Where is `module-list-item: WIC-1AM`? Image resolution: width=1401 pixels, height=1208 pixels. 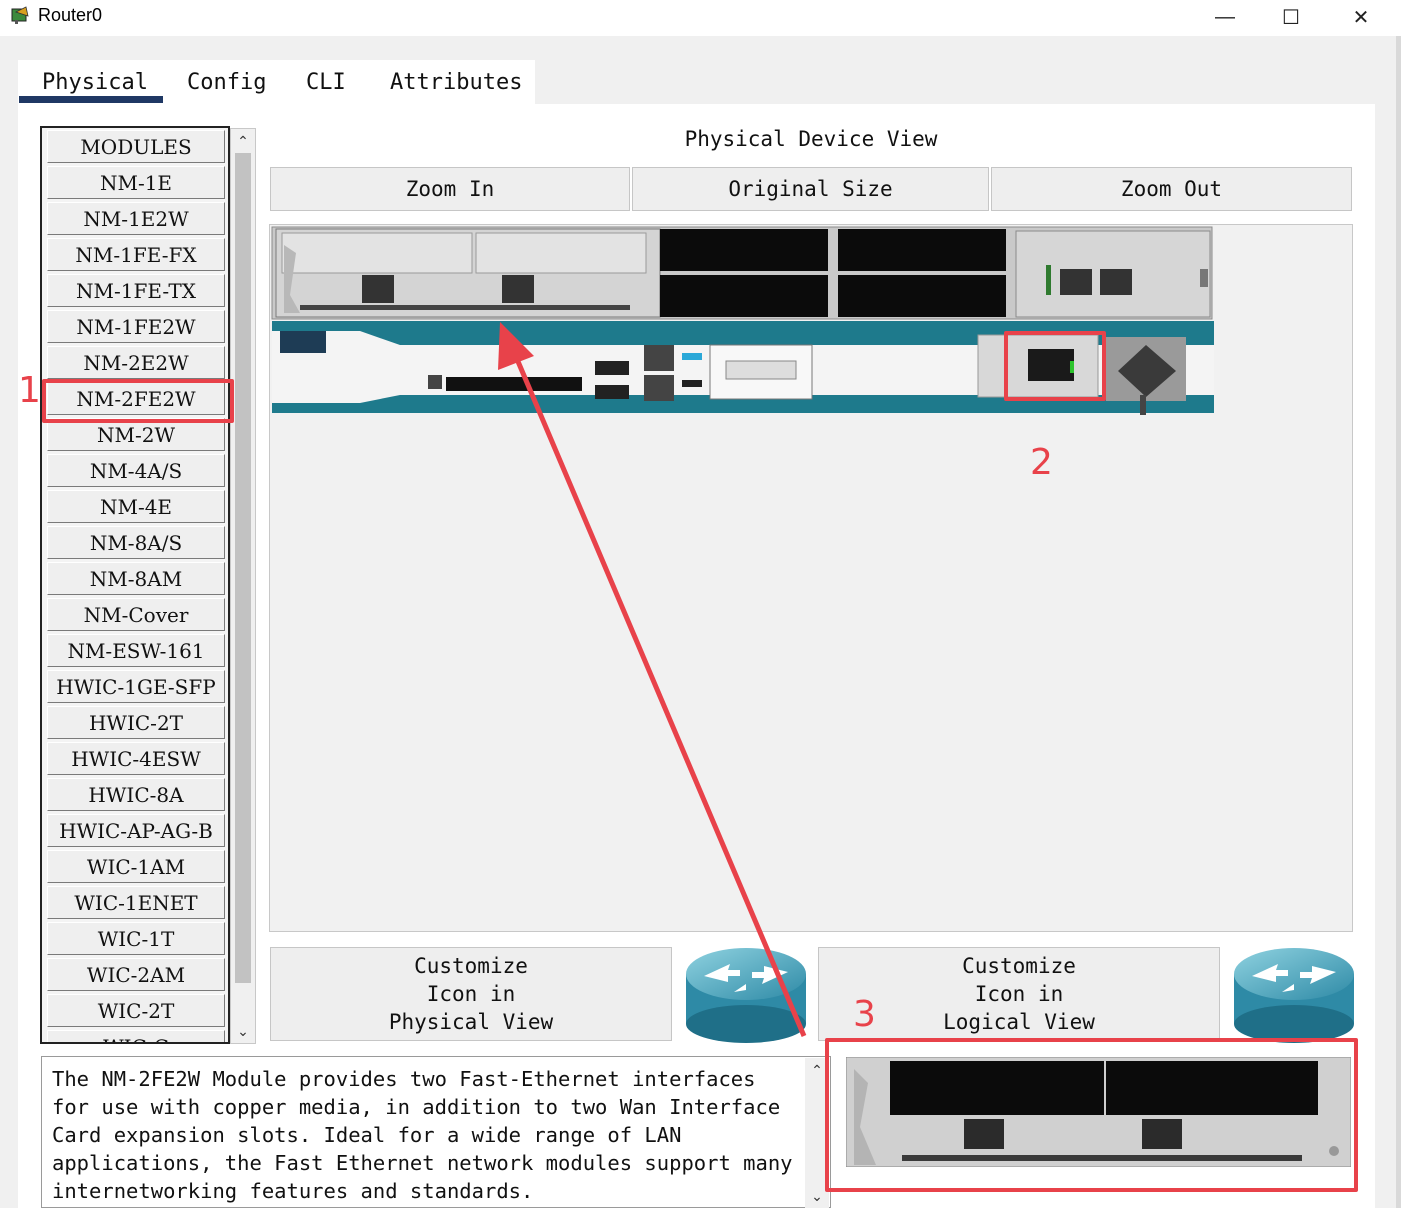 module-list-item: WIC-1AM is located at coordinates (136, 866).